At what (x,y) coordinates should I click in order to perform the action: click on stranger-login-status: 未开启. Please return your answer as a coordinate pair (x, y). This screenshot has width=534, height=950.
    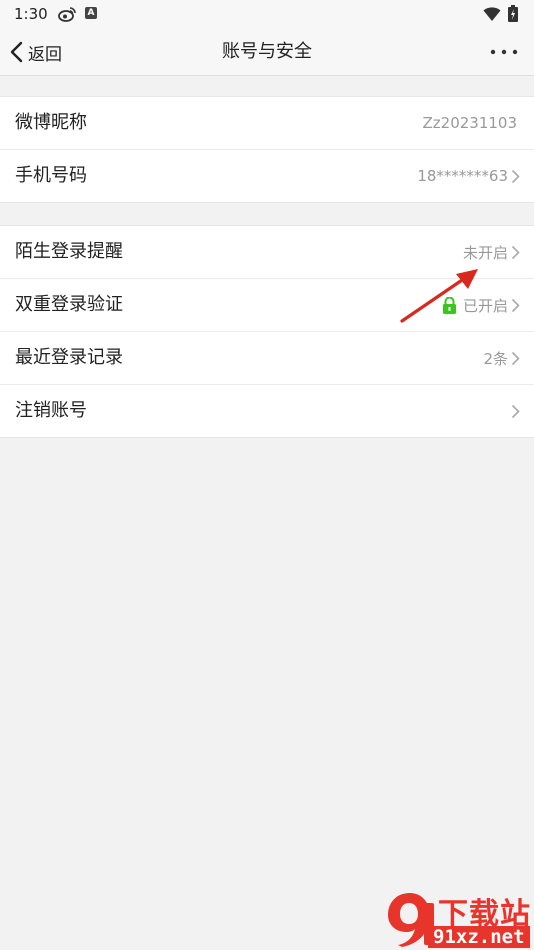
    Looking at the image, I should click on (485, 252).